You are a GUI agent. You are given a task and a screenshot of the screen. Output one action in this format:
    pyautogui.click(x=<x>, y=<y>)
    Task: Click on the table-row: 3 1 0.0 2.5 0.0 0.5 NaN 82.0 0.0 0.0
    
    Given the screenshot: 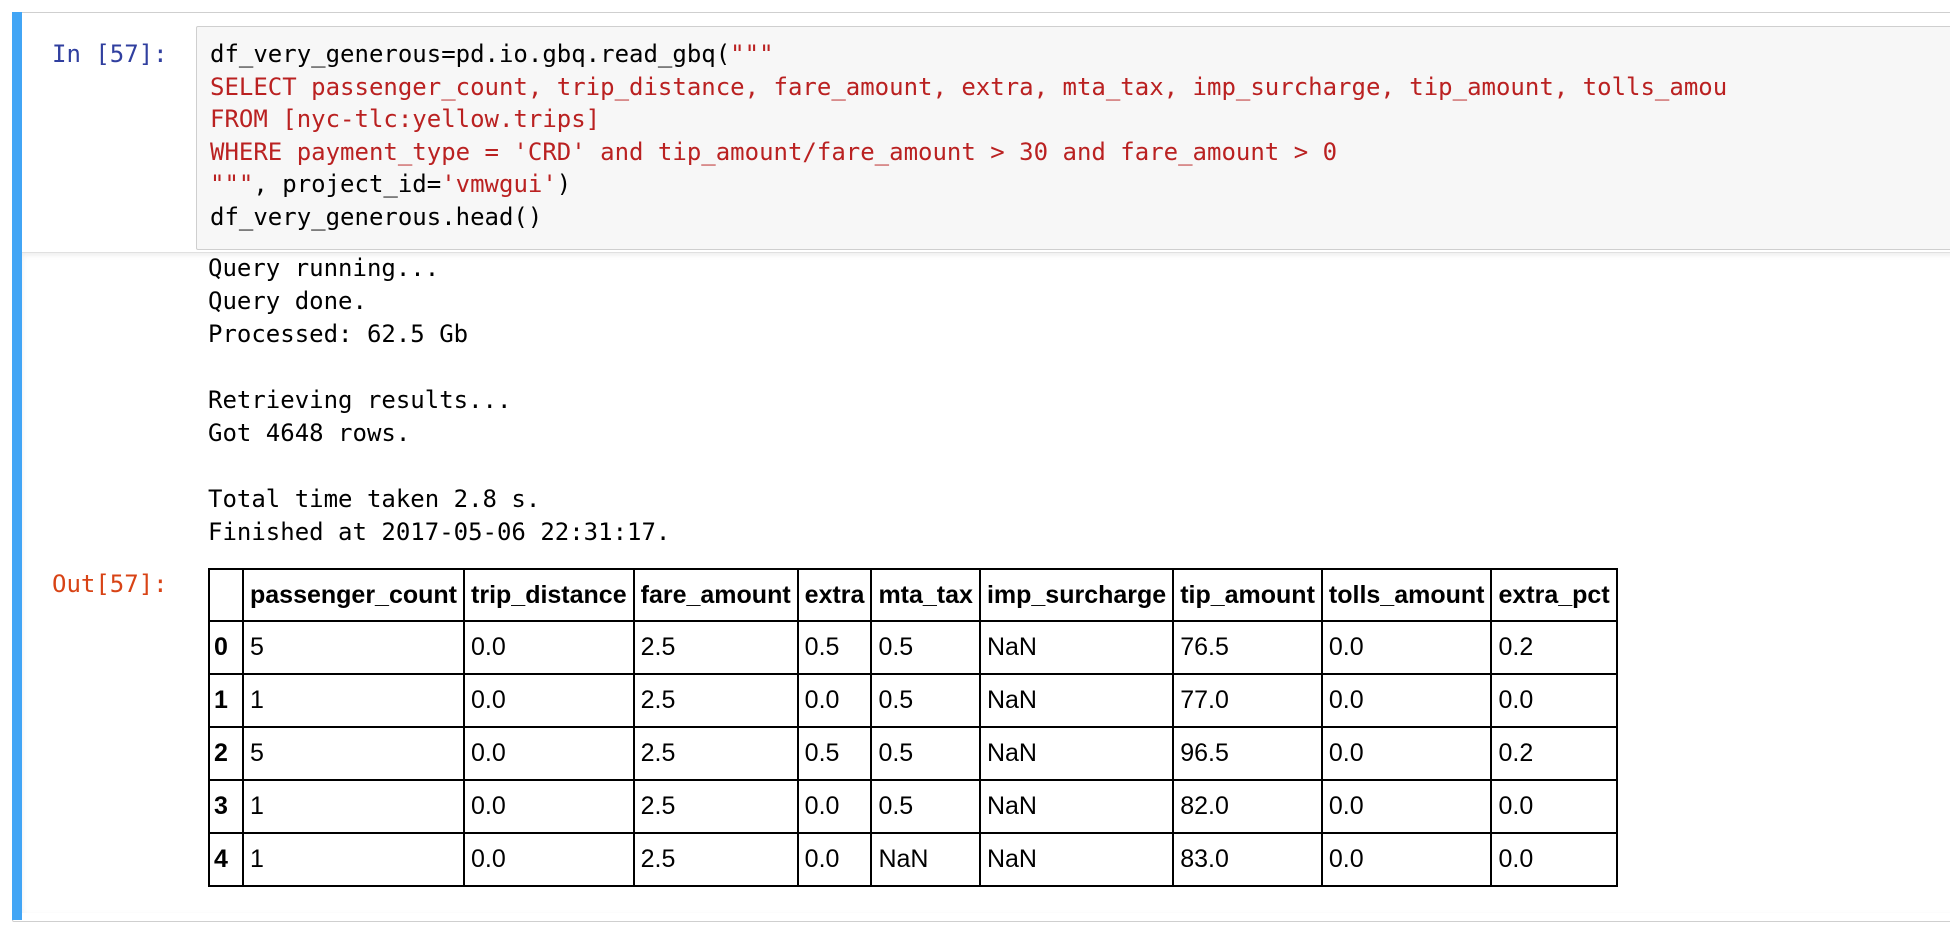 What is the action you would take?
    pyautogui.click(x=913, y=806)
    